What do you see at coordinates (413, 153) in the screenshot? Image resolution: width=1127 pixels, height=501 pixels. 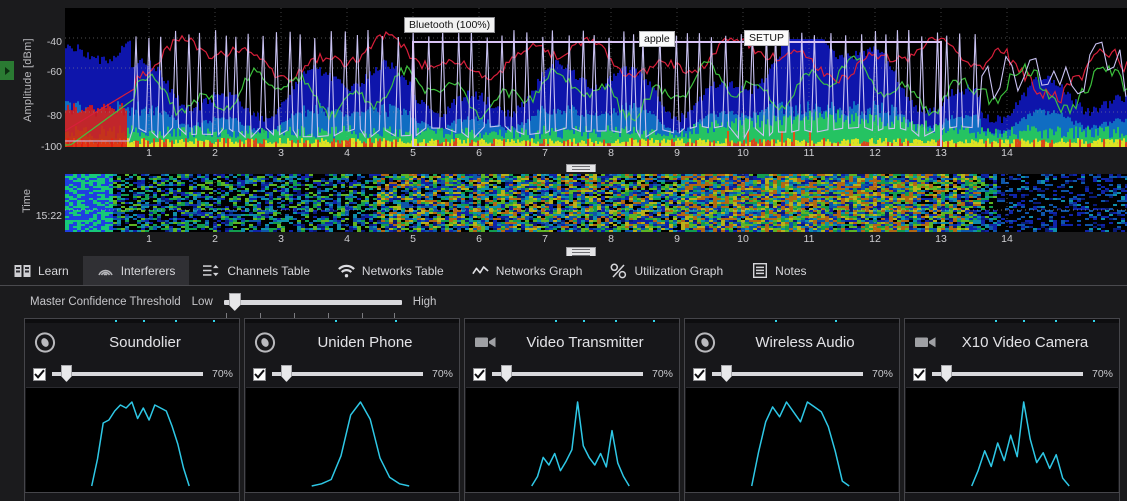 I see `spectrum-x-tick: 5` at bounding box center [413, 153].